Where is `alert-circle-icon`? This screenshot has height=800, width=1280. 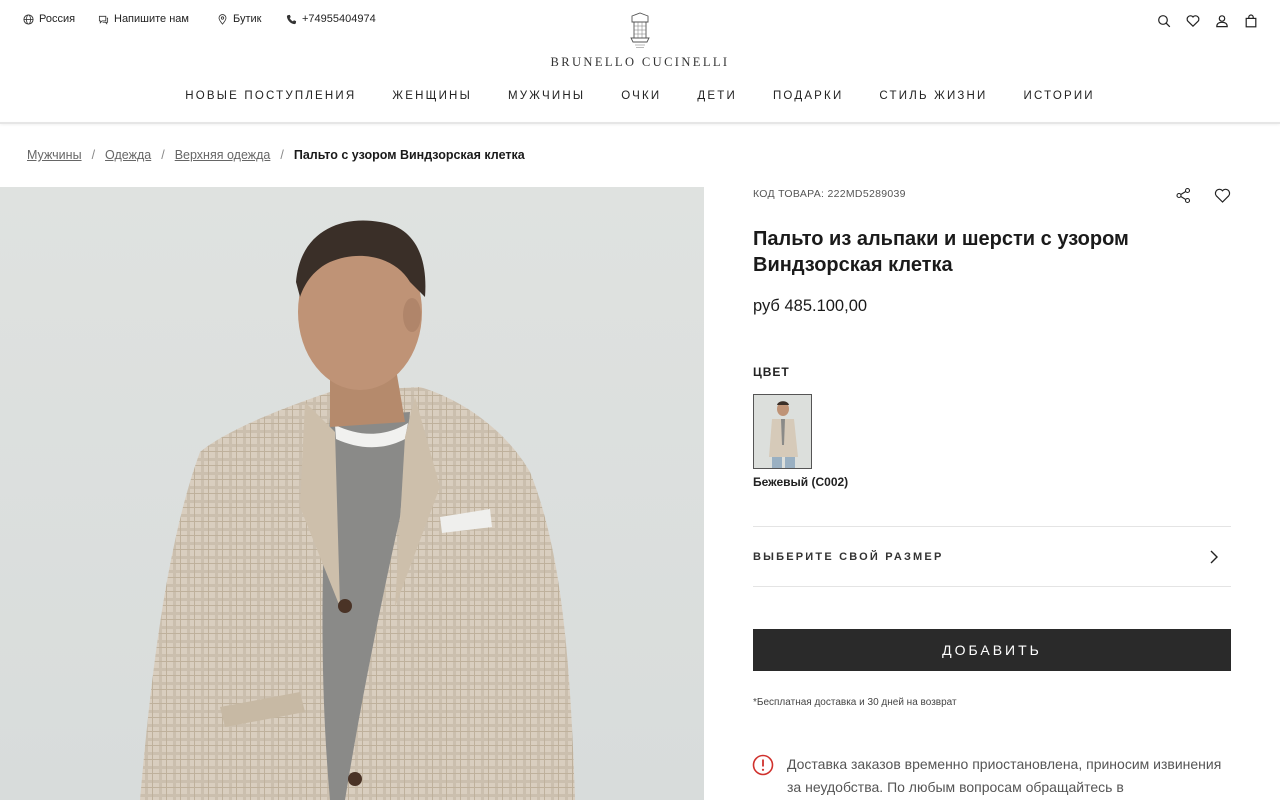 alert-circle-icon is located at coordinates (763, 765).